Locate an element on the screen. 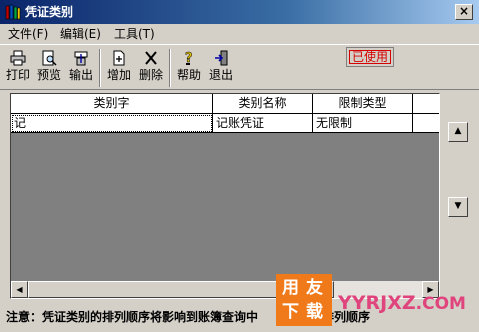 This screenshot has height=332, width=479. move-up-button: ▲ is located at coordinates (458, 132).